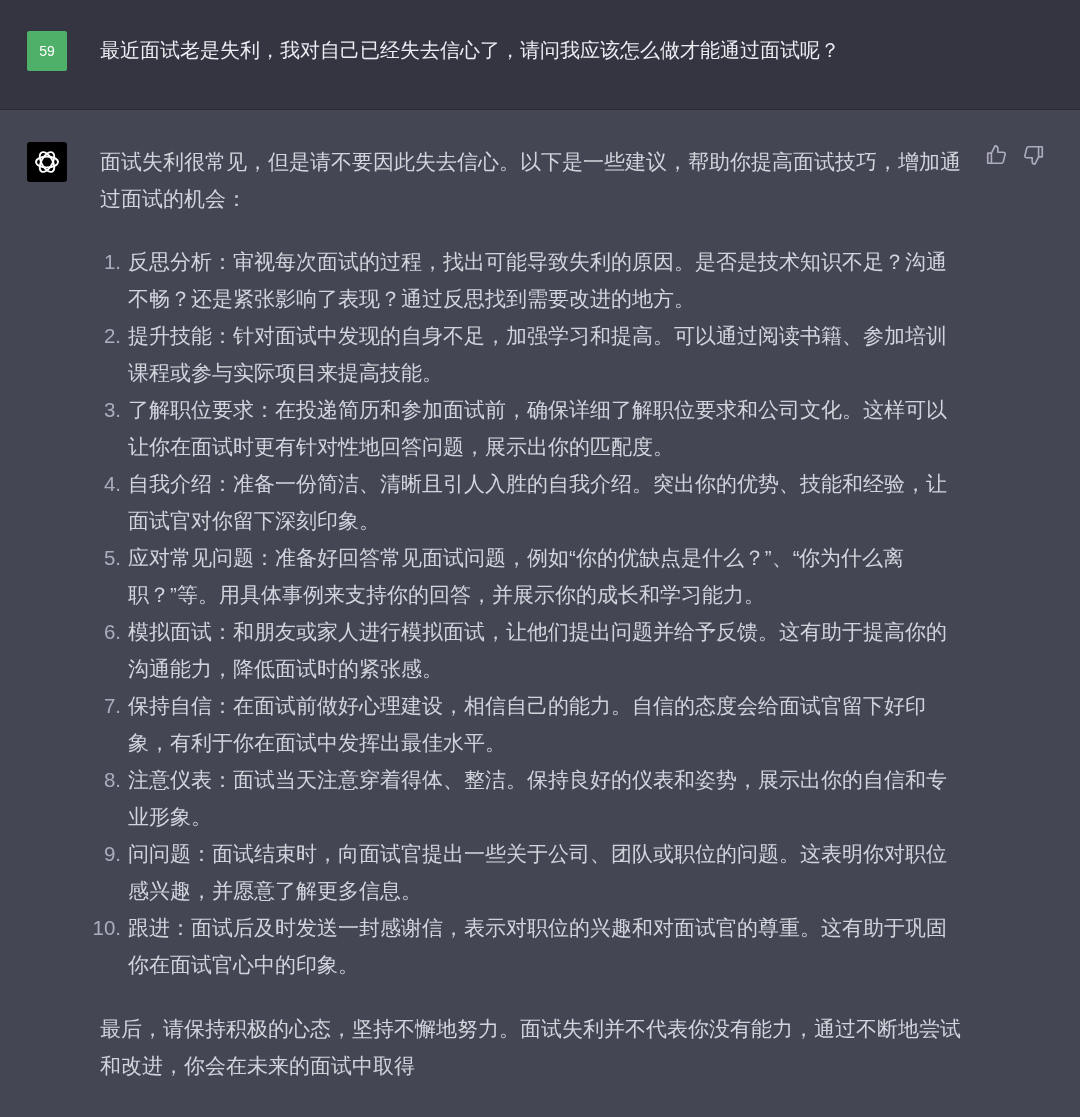 This screenshot has height=1117, width=1080. I want to click on list-number: 4., so click(111, 484).